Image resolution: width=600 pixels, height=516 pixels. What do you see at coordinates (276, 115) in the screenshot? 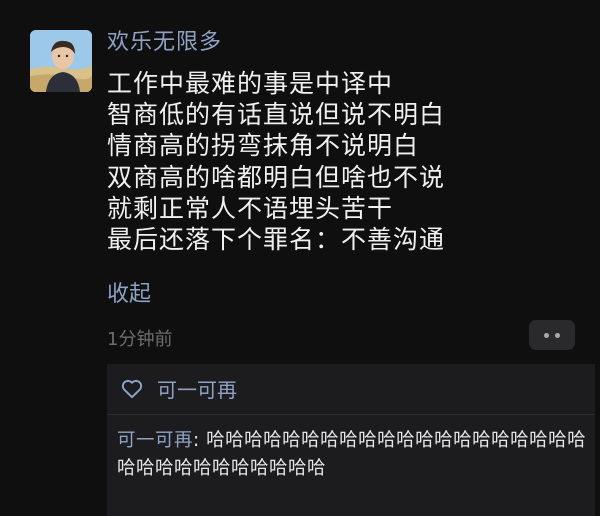
I see `post-line: 智商低的有话直说但说不明白` at bounding box center [276, 115].